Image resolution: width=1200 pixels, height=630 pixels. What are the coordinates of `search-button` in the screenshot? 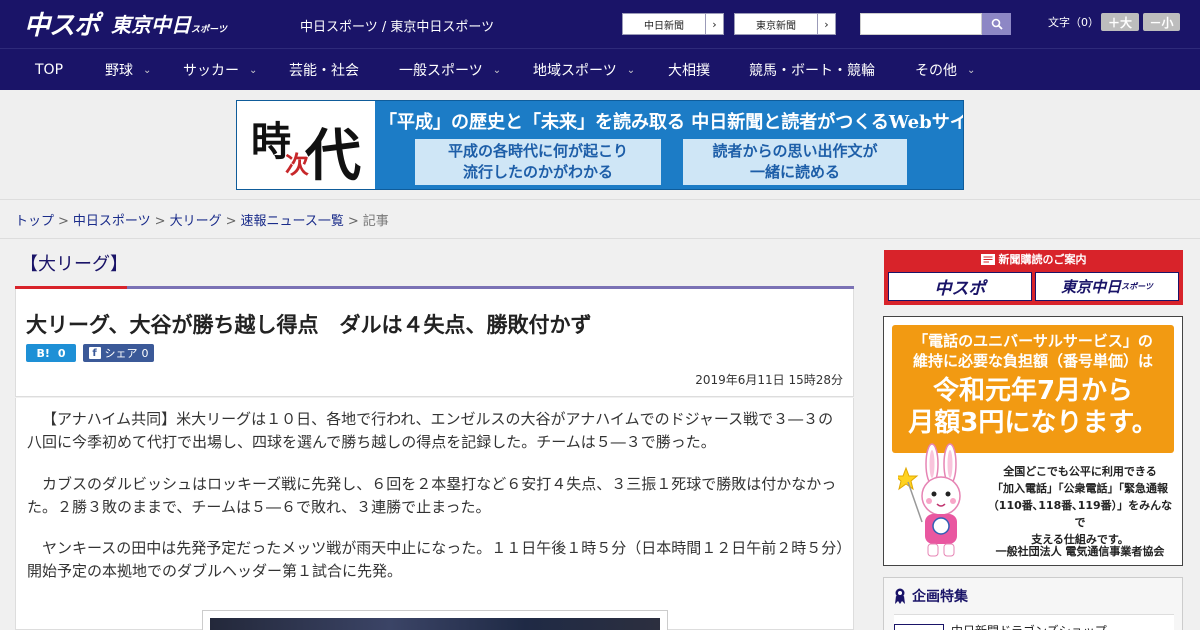 It's located at (996, 24).